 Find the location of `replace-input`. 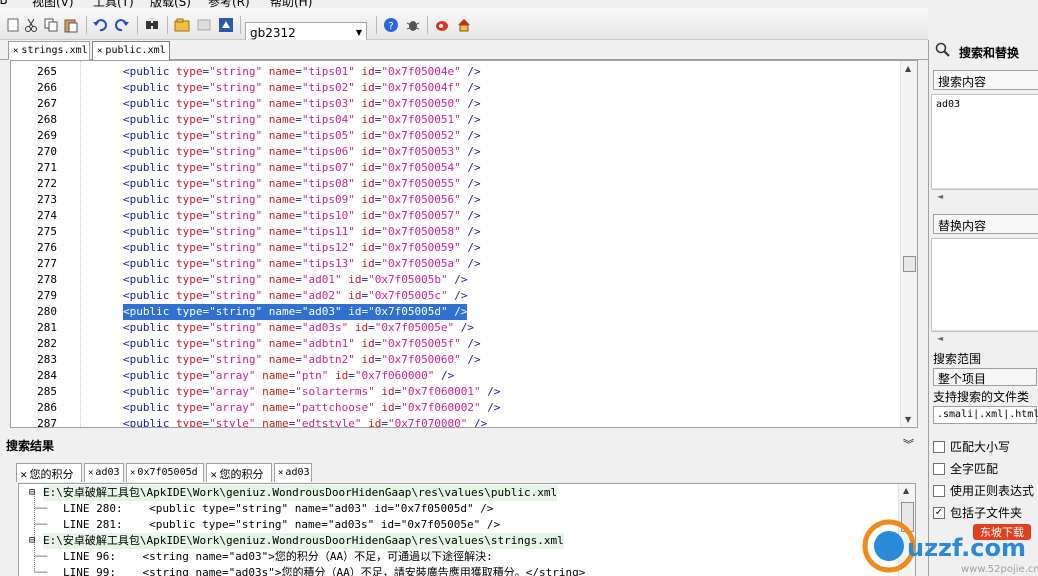

replace-input is located at coordinates (984, 285).